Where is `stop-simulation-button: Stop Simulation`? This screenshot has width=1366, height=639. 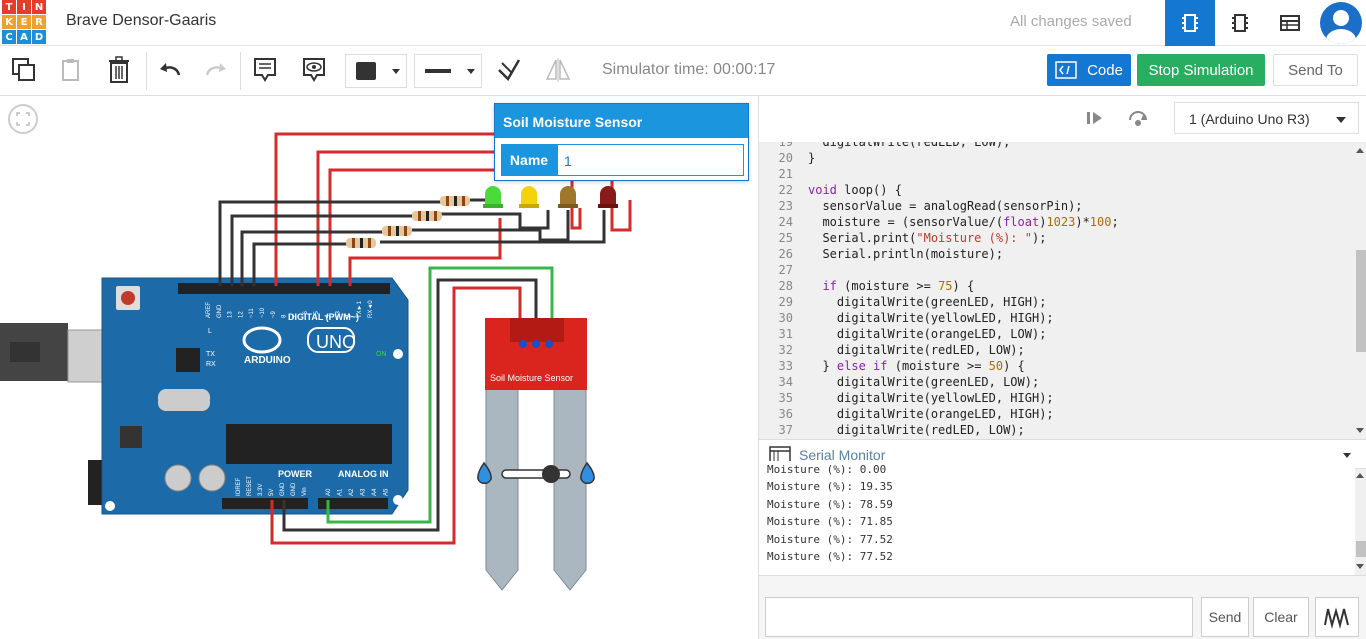
stop-simulation-button: Stop Simulation is located at coordinates (1201, 70).